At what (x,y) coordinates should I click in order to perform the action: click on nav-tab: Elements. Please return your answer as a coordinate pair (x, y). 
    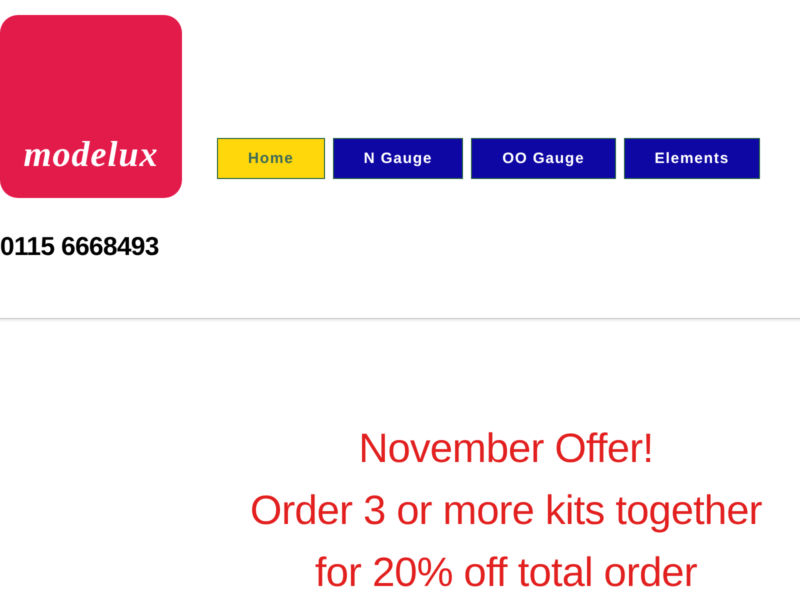
    Looking at the image, I should click on (692, 158).